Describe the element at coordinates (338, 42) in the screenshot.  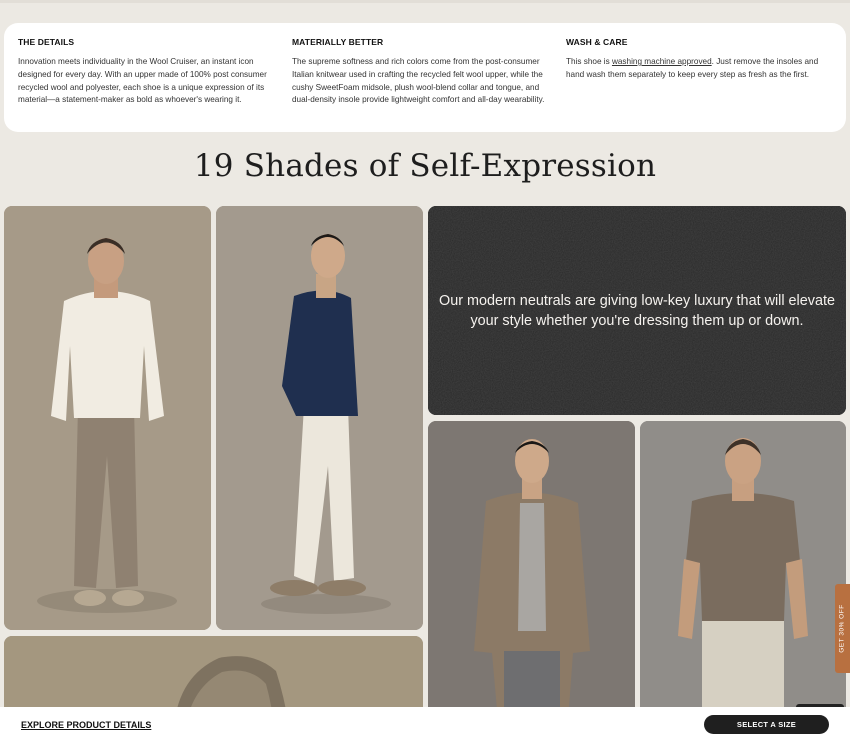
I see `materials-heading: MATERIALLY BETTER` at that location.